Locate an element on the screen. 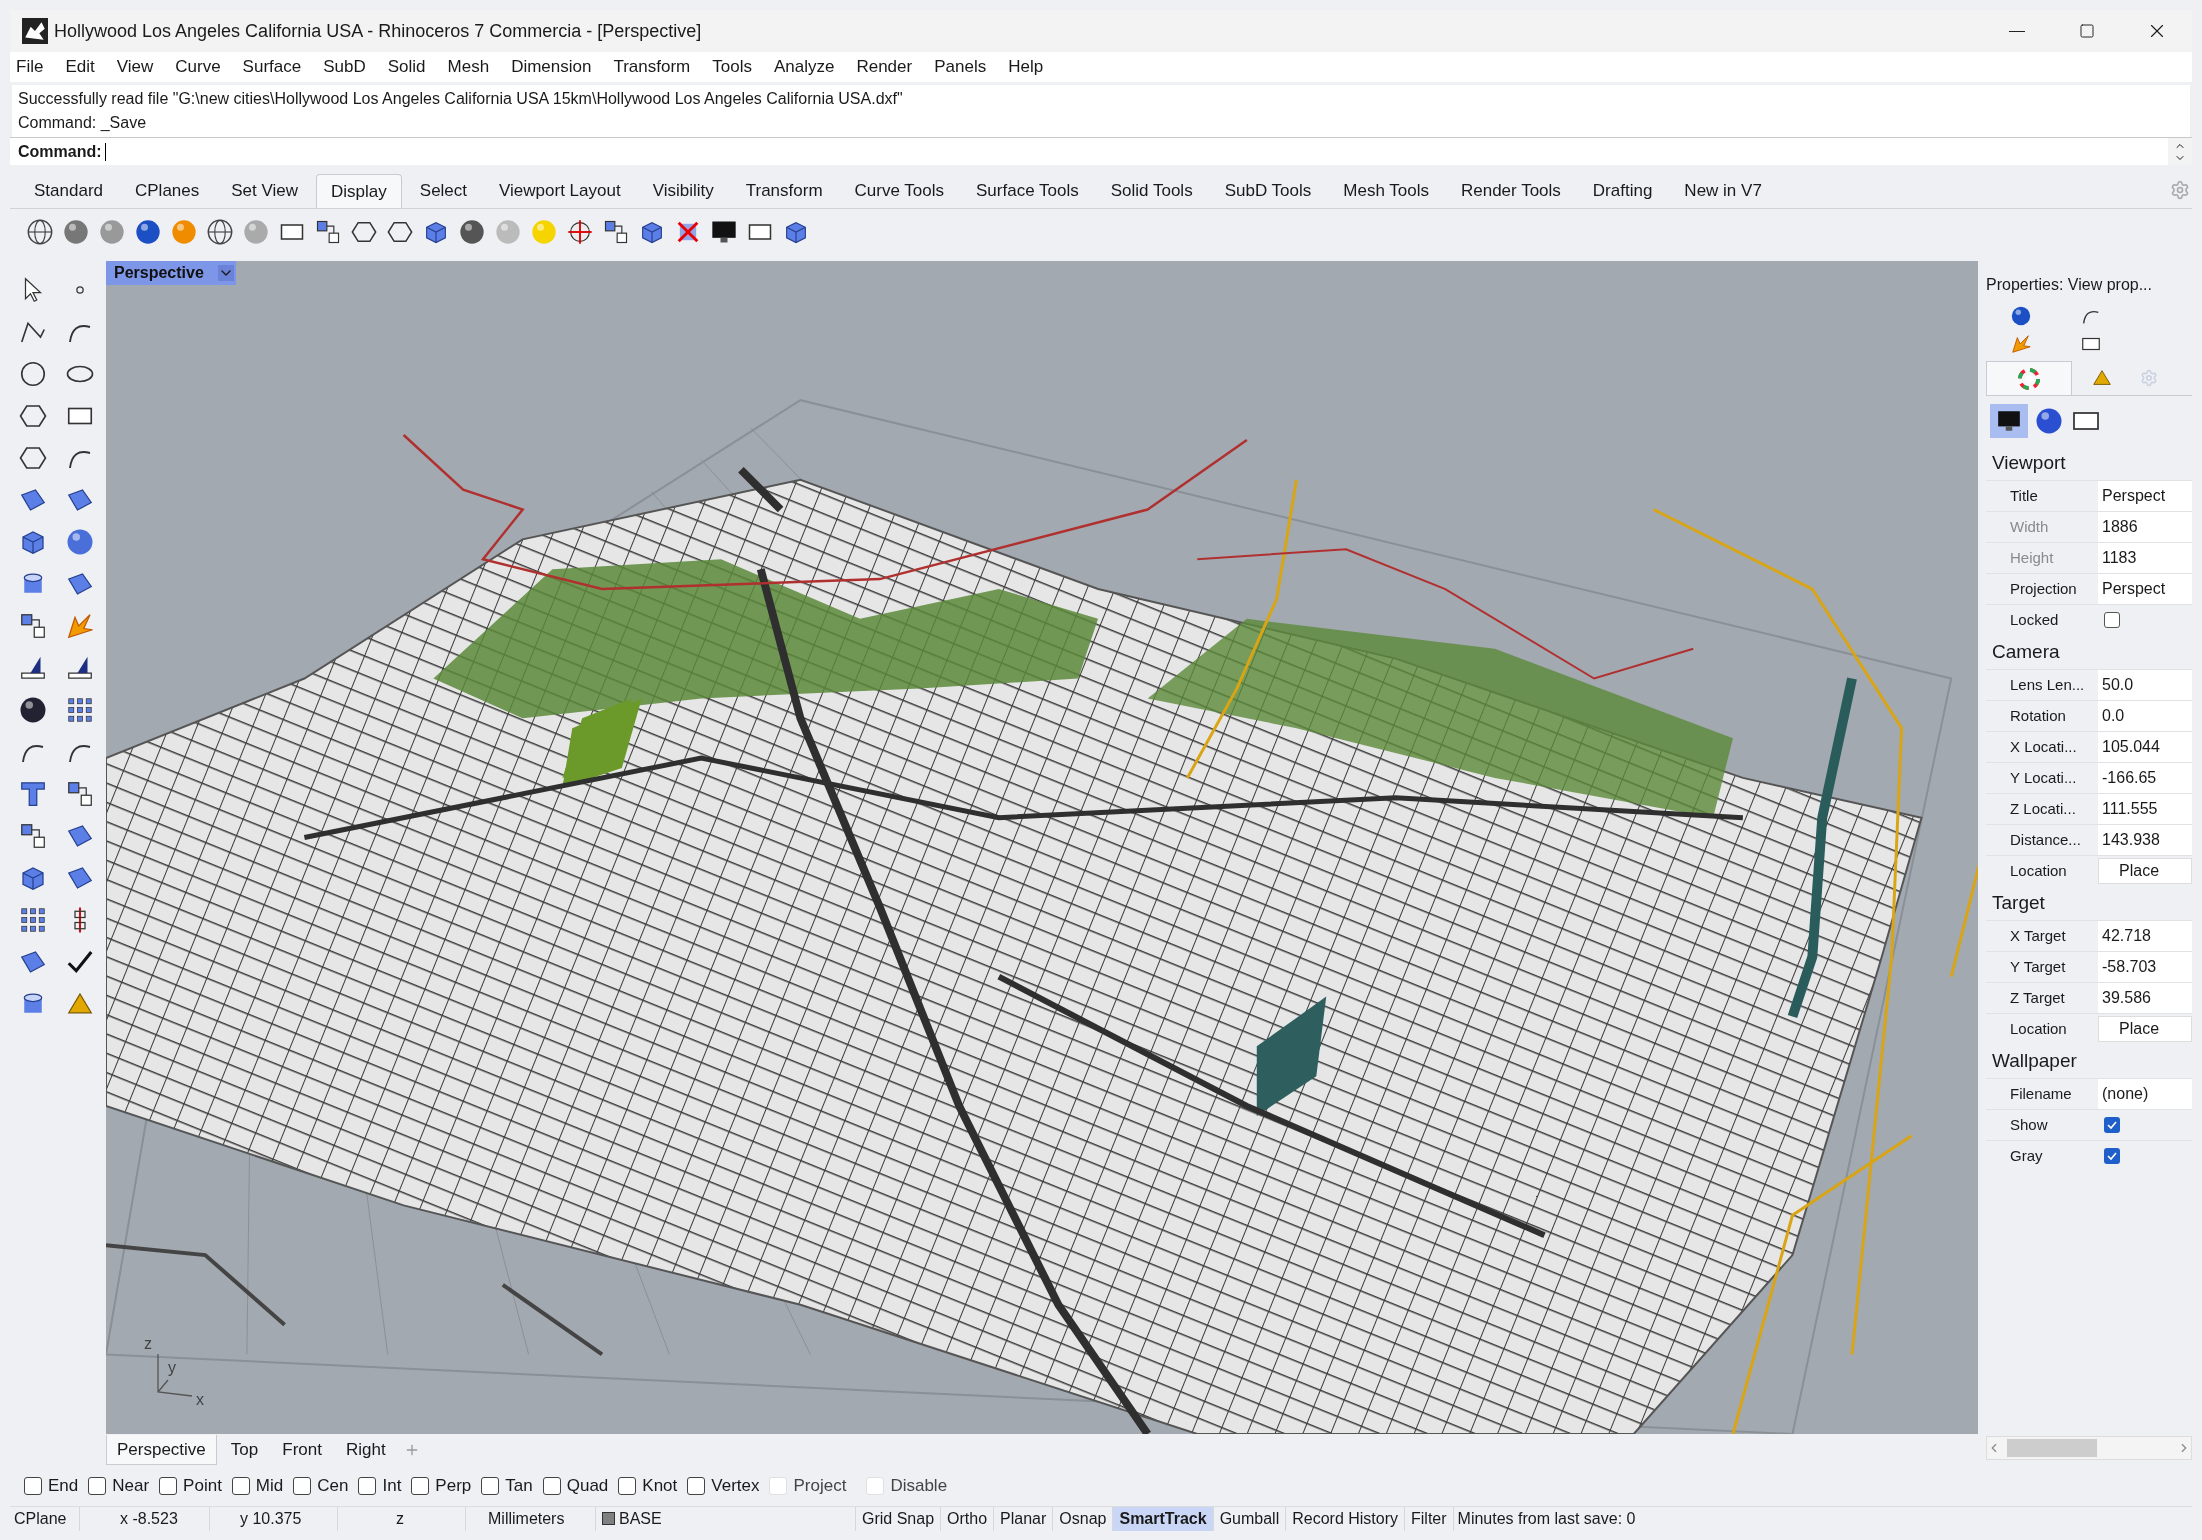 The image size is (2202, 1540). property-value: -58.703 is located at coordinates (2145, 967).